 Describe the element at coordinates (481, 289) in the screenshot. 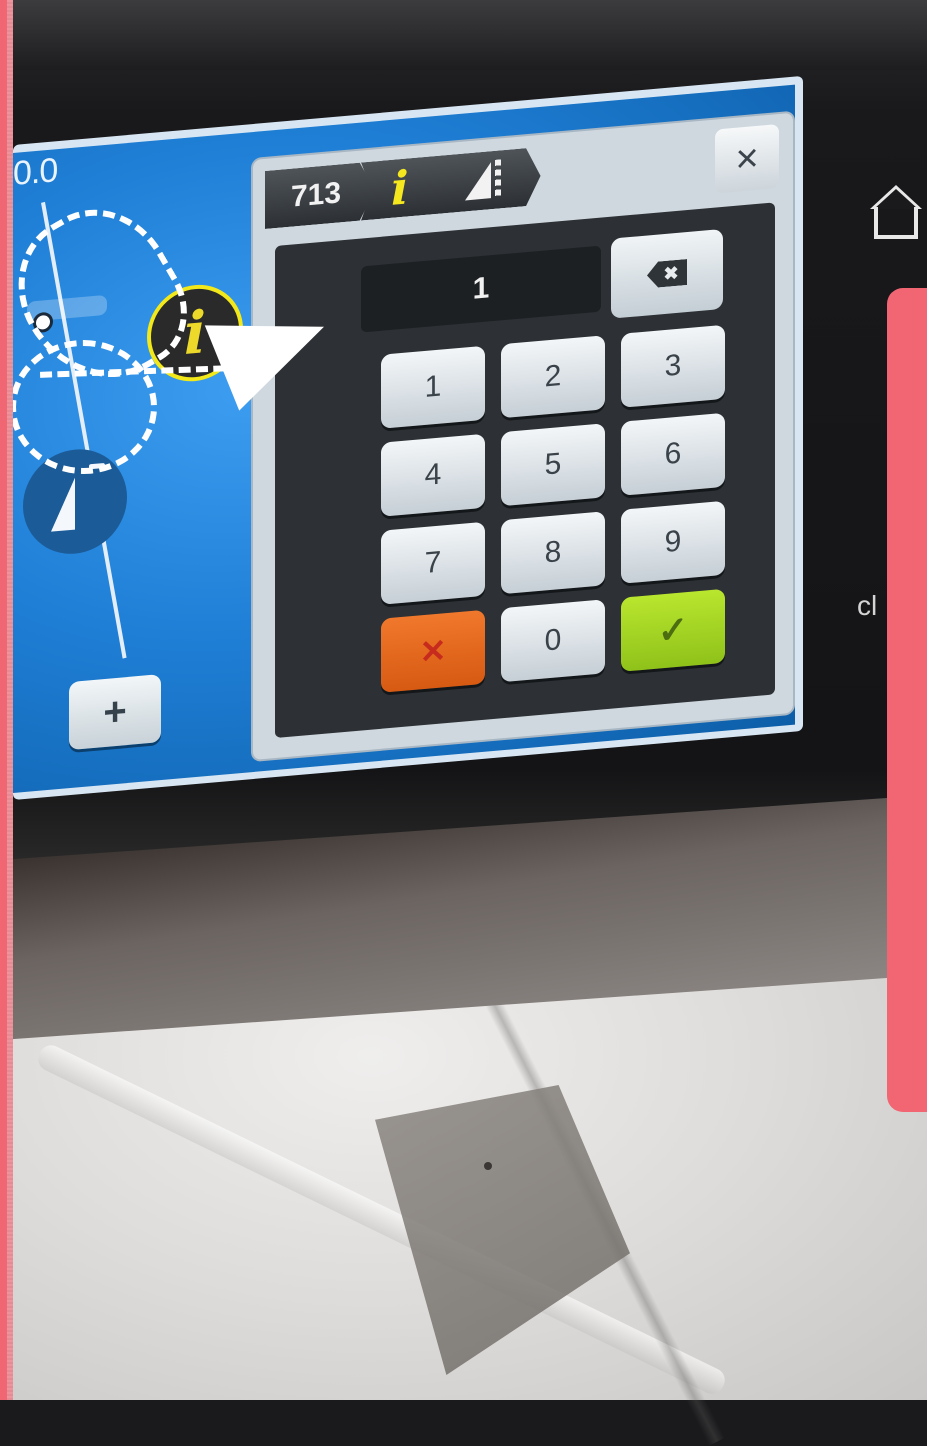

I see `value-display: 1` at that location.